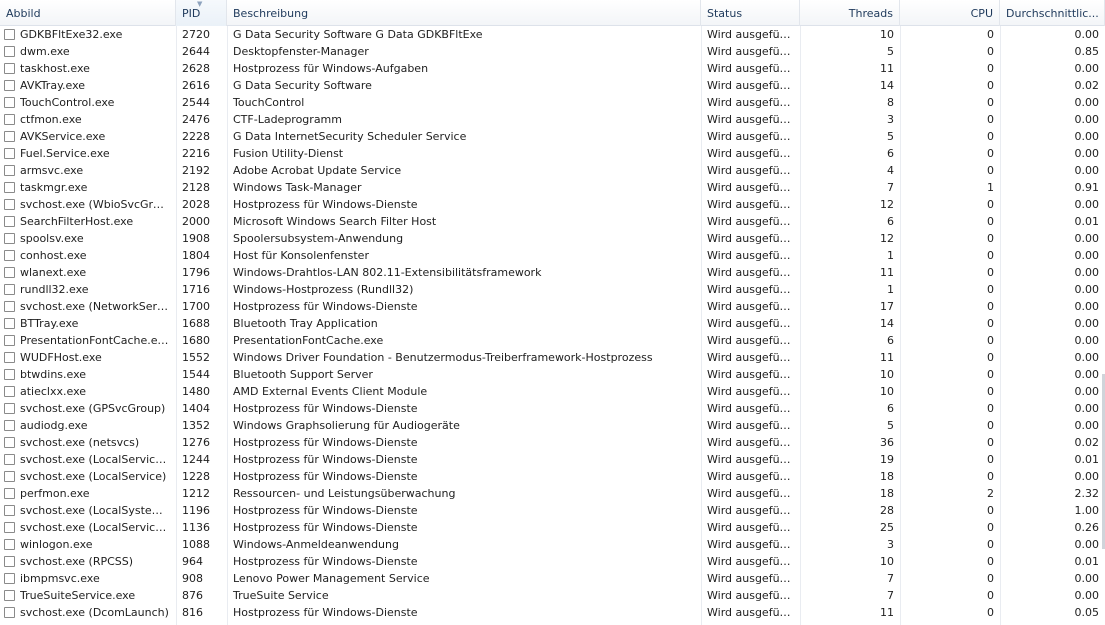 The height and width of the screenshot is (625, 1105). What do you see at coordinates (88, 272) in the screenshot?
I see `process-name-cell: wlanext.exe` at bounding box center [88, 272].